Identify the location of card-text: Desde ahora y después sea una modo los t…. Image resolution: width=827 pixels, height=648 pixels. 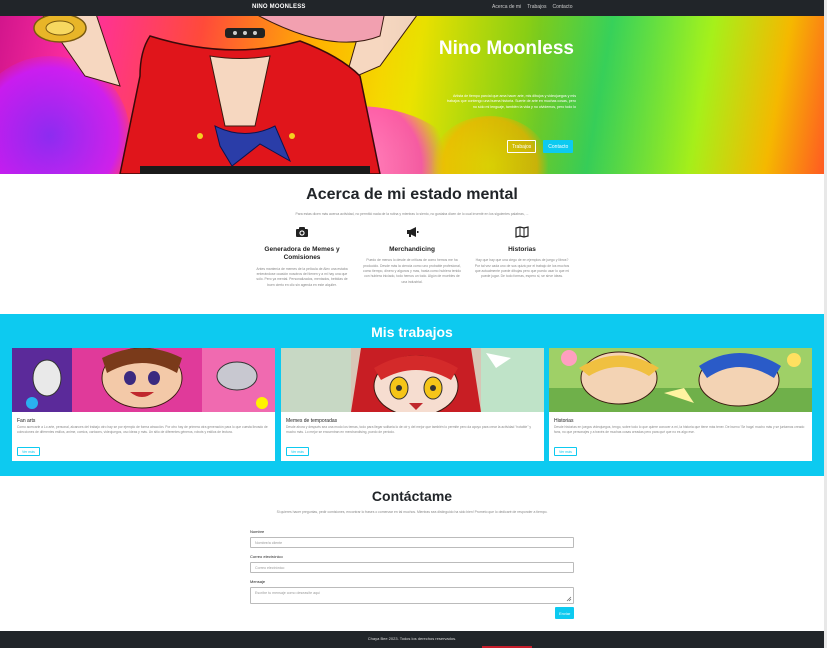
(408, 429).